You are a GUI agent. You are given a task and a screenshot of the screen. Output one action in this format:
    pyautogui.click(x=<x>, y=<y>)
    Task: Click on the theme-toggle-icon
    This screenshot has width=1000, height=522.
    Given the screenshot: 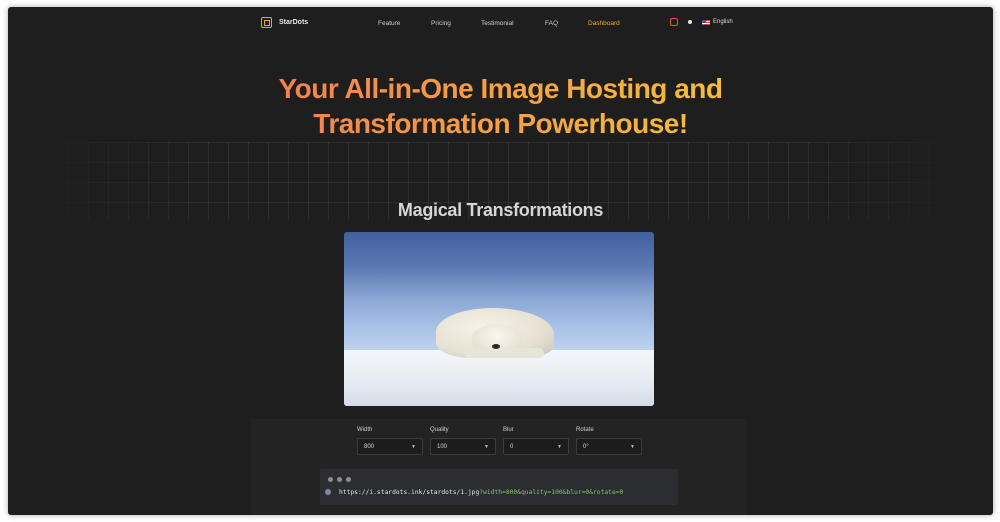 What is the action you would take?
    pyautogui.click(x=690, y=22)
    